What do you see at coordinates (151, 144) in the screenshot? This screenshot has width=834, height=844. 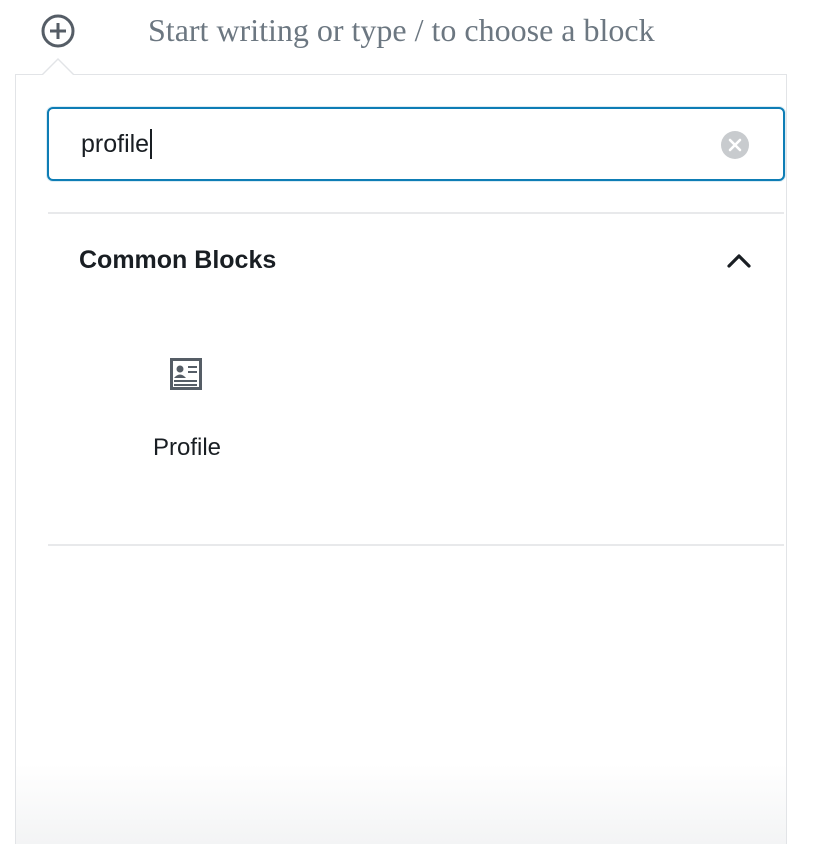 I see `text-caret` at bounding box center [151, 144].